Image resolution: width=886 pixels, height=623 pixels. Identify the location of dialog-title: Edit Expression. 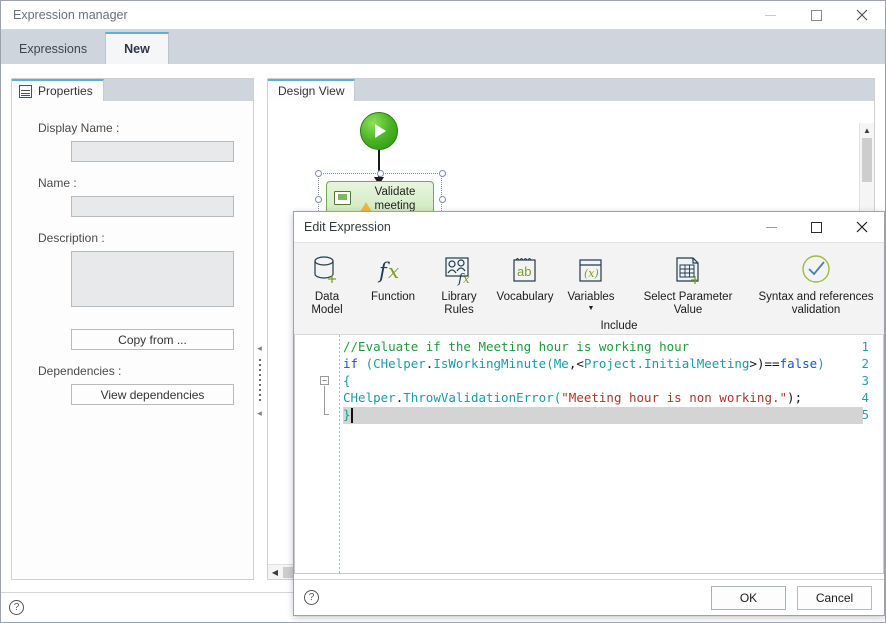
(347, 227).